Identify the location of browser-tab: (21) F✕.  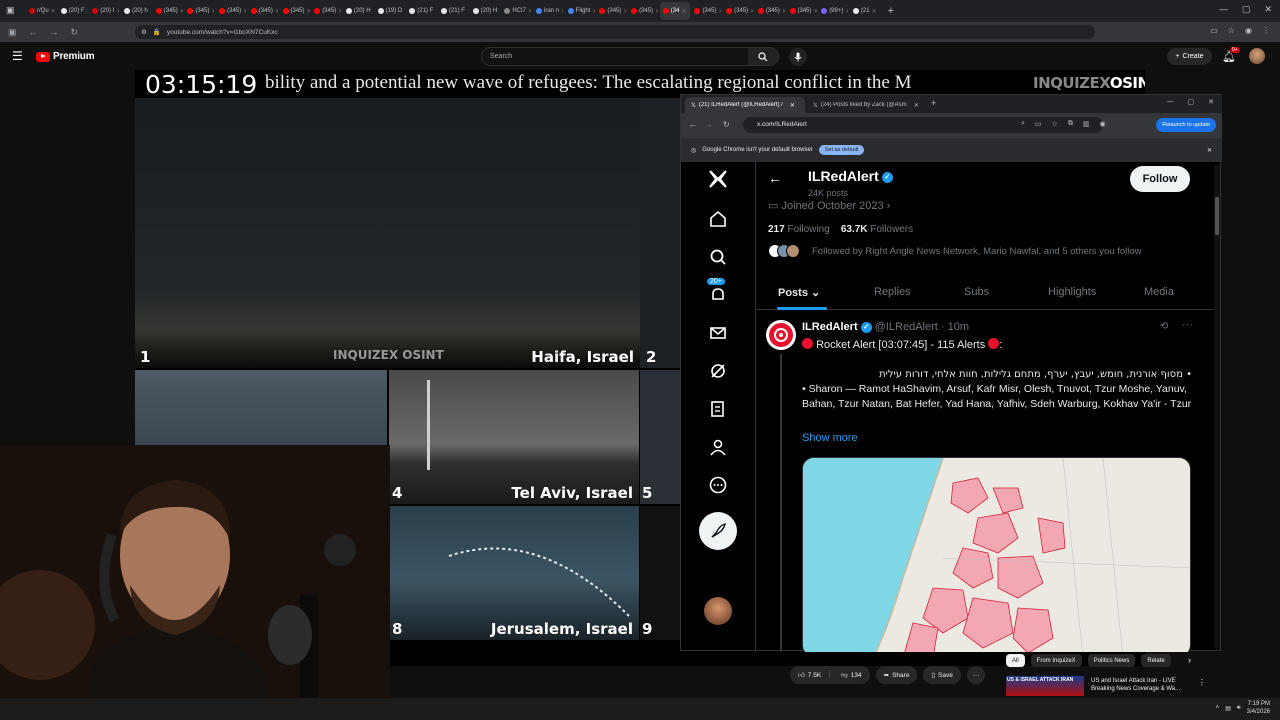
(453, 11).